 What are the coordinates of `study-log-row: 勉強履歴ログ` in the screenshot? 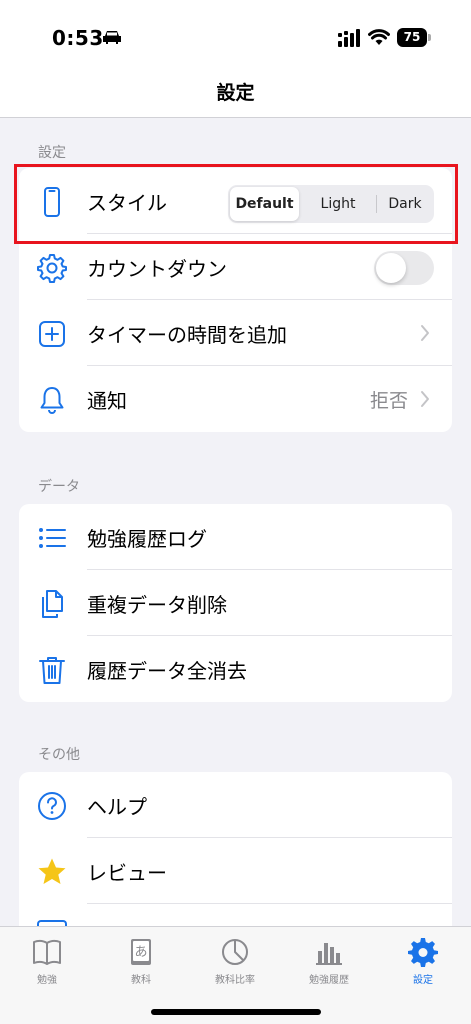 It's located at (235, 537).